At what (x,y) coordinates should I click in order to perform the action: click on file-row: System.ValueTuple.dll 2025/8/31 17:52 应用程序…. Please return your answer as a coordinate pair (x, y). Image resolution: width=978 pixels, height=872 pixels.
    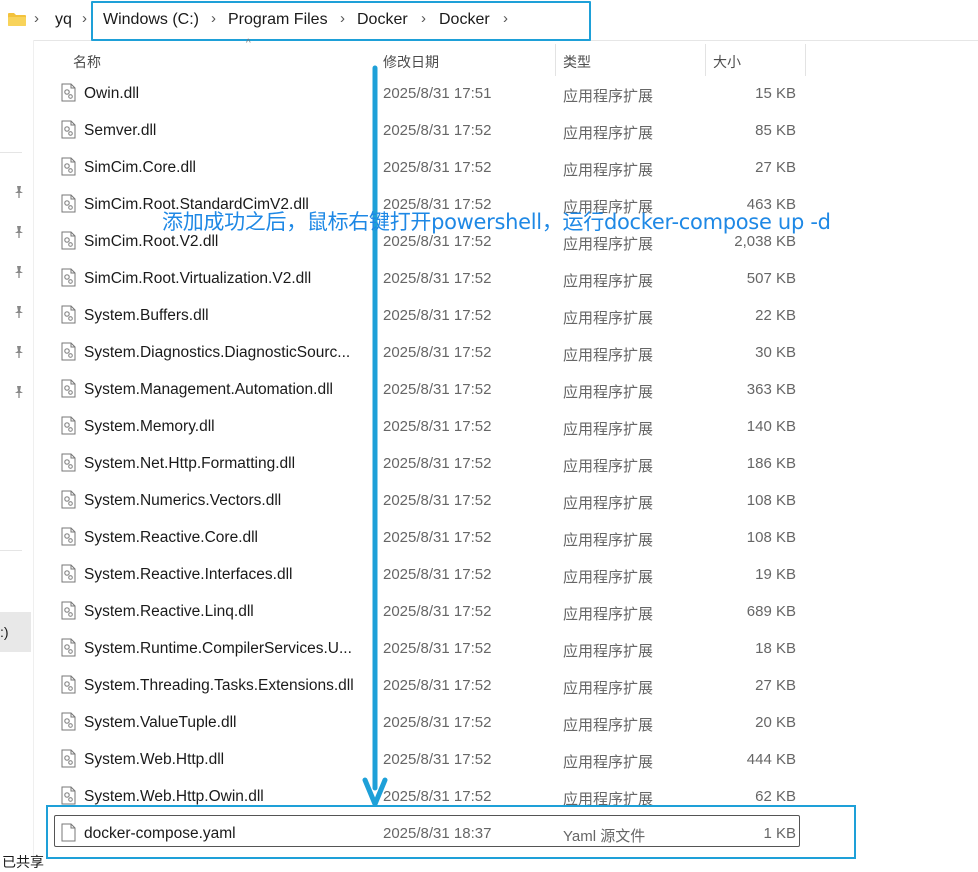
    Looking at the image, I should click on (489, 722).